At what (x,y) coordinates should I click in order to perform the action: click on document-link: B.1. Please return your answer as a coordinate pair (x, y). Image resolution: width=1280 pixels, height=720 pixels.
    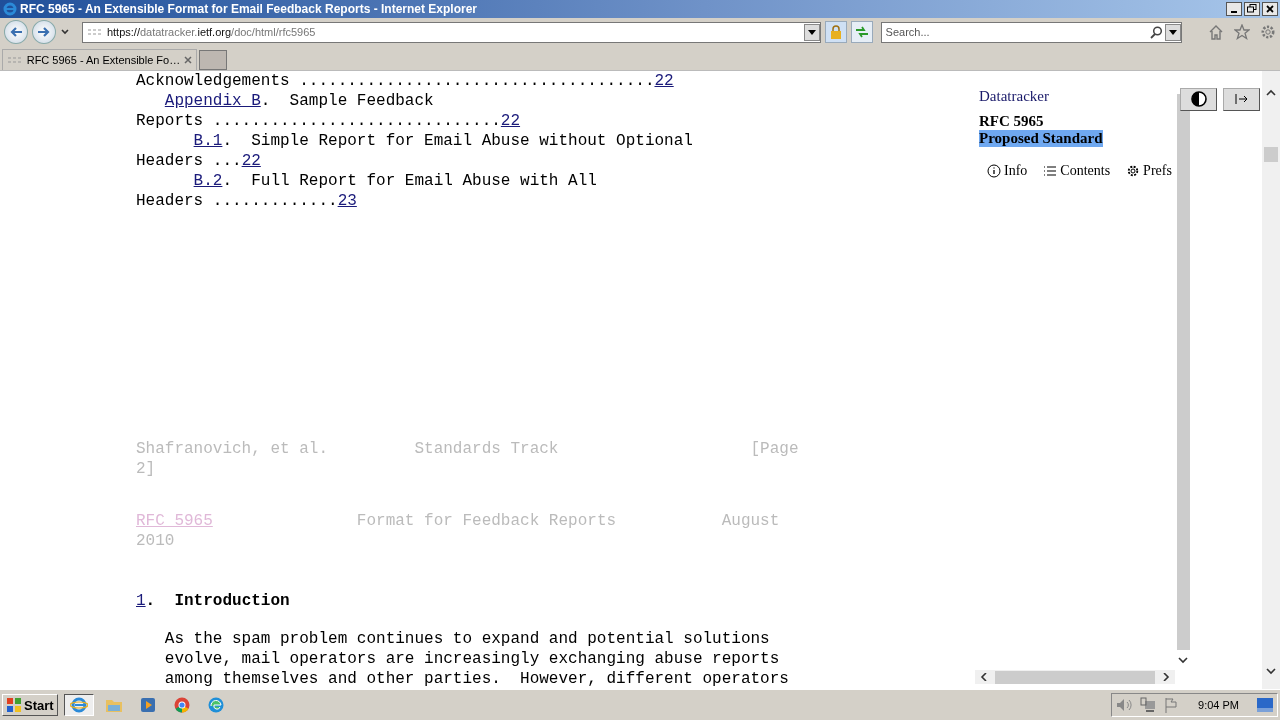
    Looking at the image, I should click on (208, 140).